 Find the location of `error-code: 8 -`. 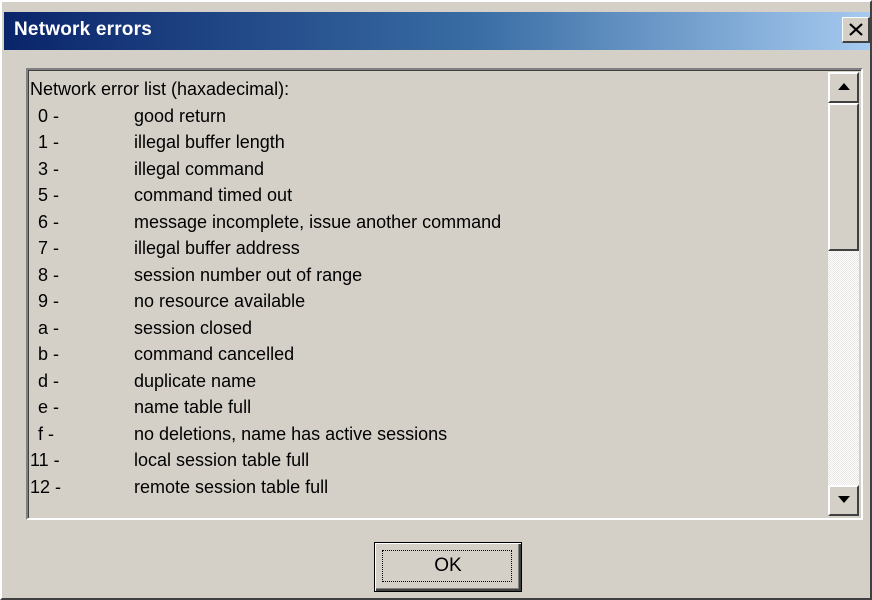

error-code: 8 - is located at coordinates (49, 274).